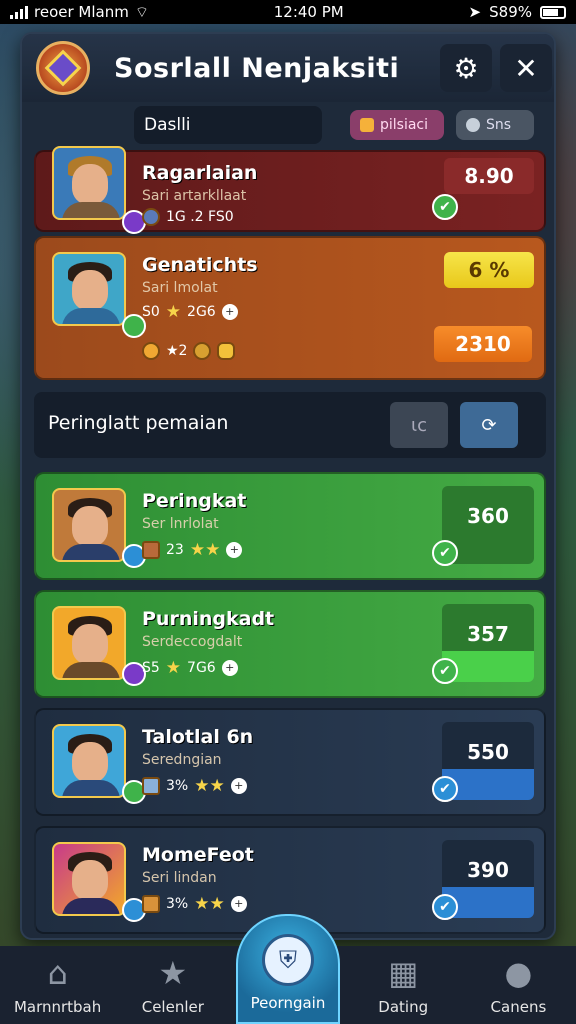  Describe the element at coordinates (290, 425) in the screenshot. I see `section-header: Peringlatt pemaian ιc ⟳` at that location.